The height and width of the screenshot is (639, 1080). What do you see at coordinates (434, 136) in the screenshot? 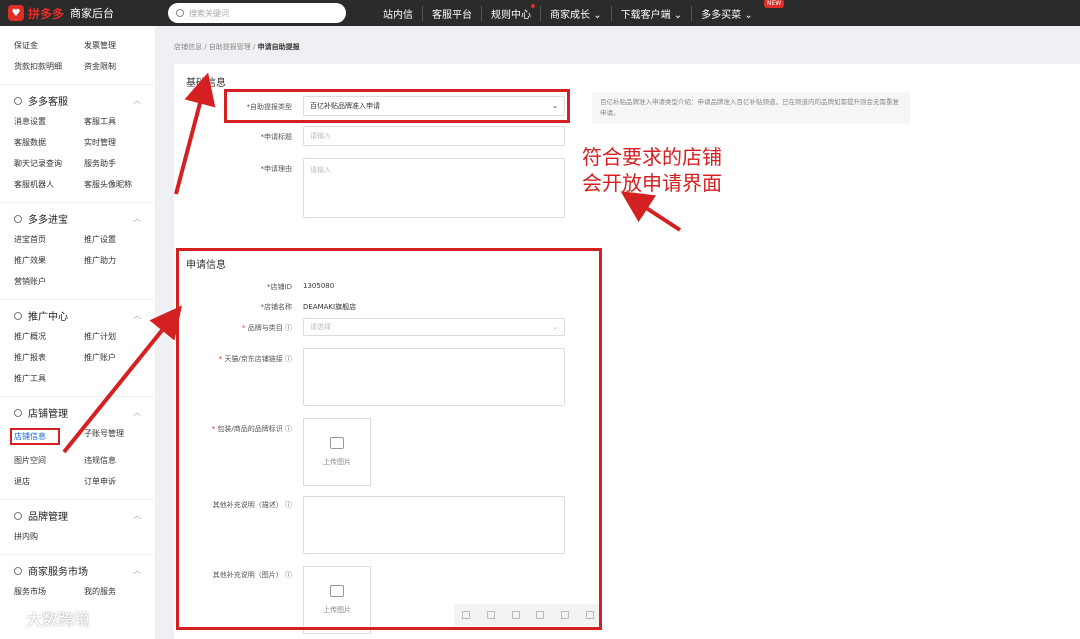
I see `title-input: 请输入` at bounding box center [434, 136].